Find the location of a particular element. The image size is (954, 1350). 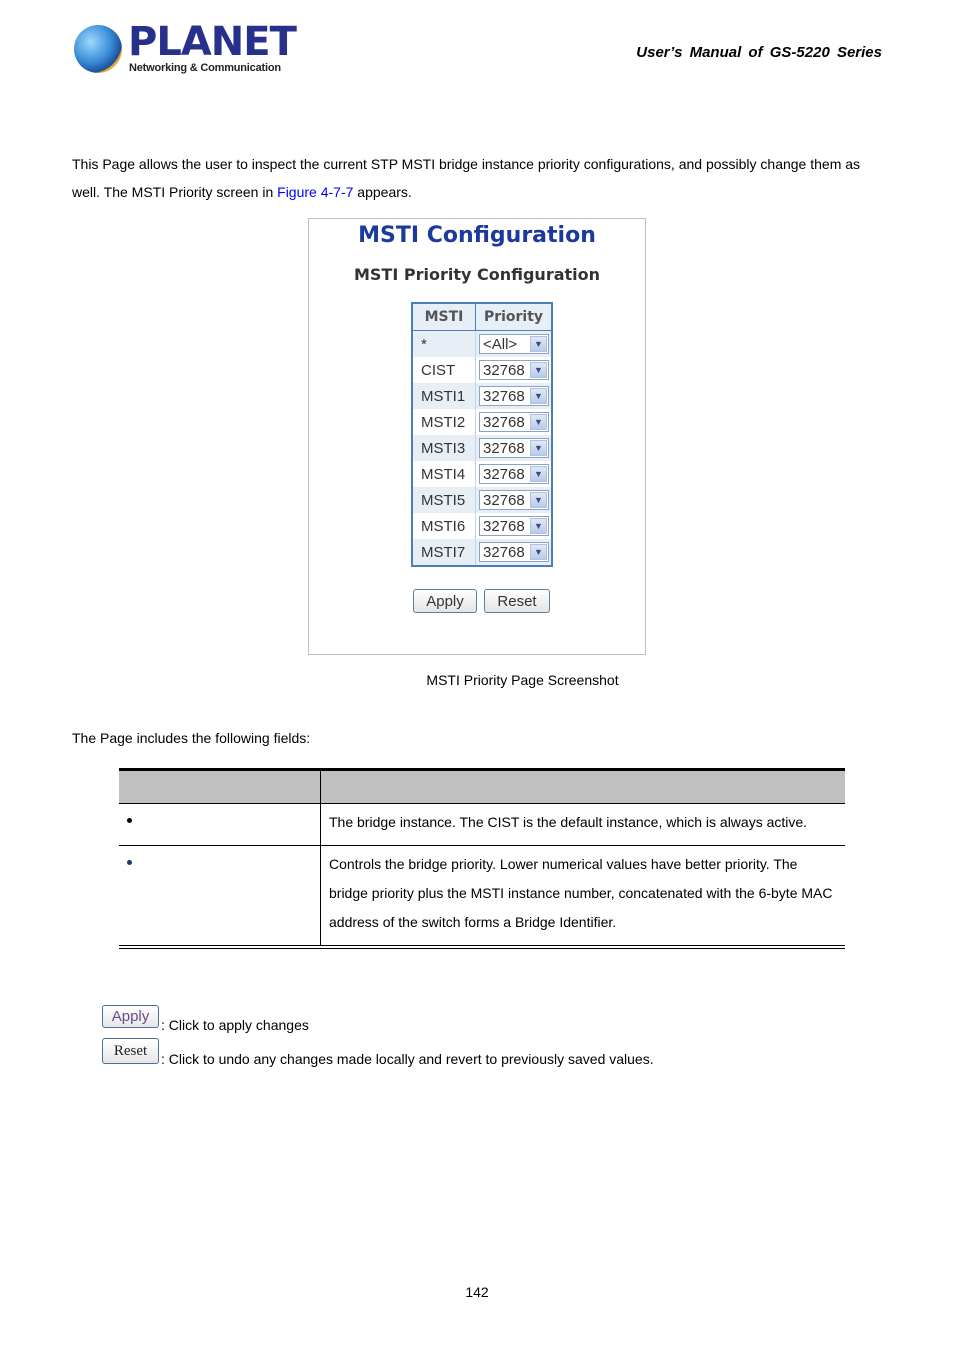

column-header-priority: Priority is located at coordinates (514, 316).